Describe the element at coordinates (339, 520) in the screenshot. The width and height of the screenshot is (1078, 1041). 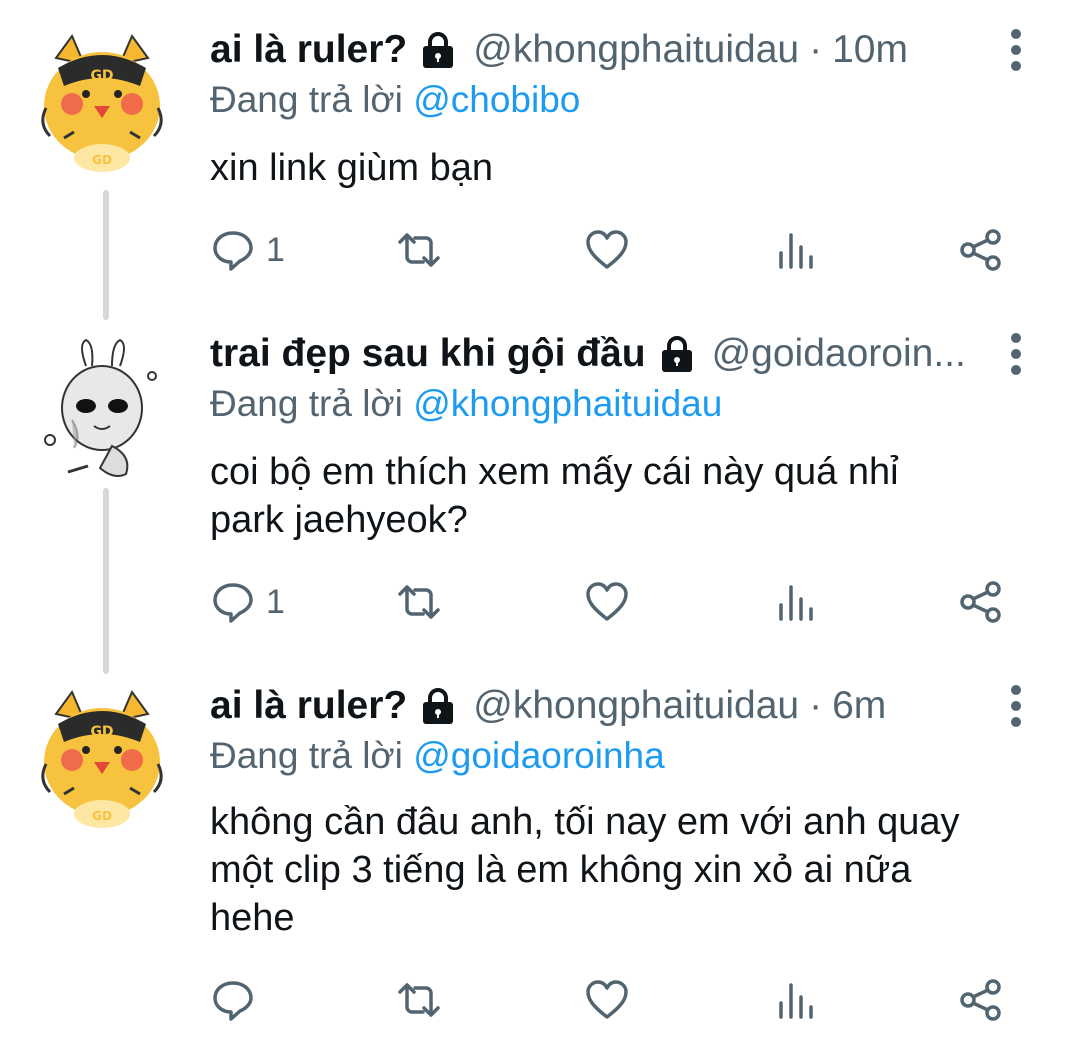
I see `tweet-text-line: park jaehyeok?` at that location.